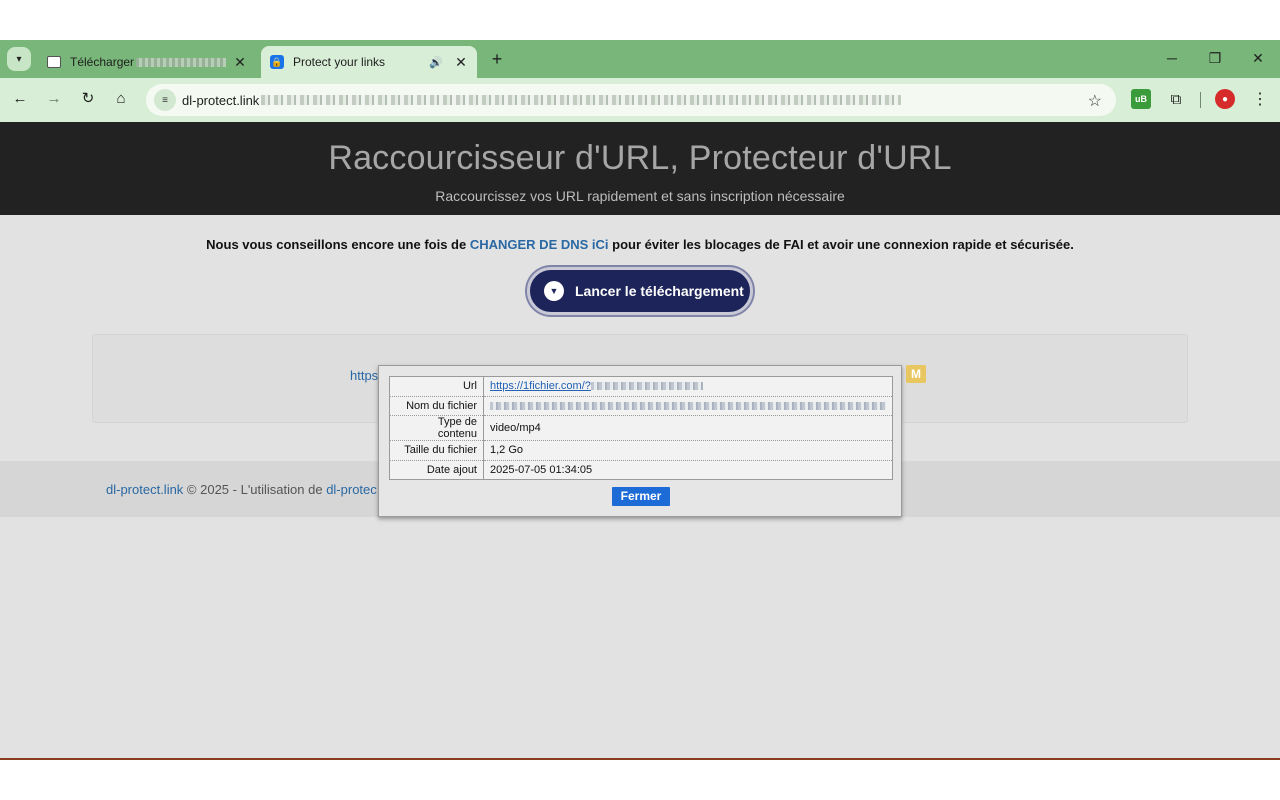 The image size is (1280, 800). What do you see at coordinates (436, 470) in the screenshot?
I see `row-label: Date ajout` at bounding box center [436, 470].